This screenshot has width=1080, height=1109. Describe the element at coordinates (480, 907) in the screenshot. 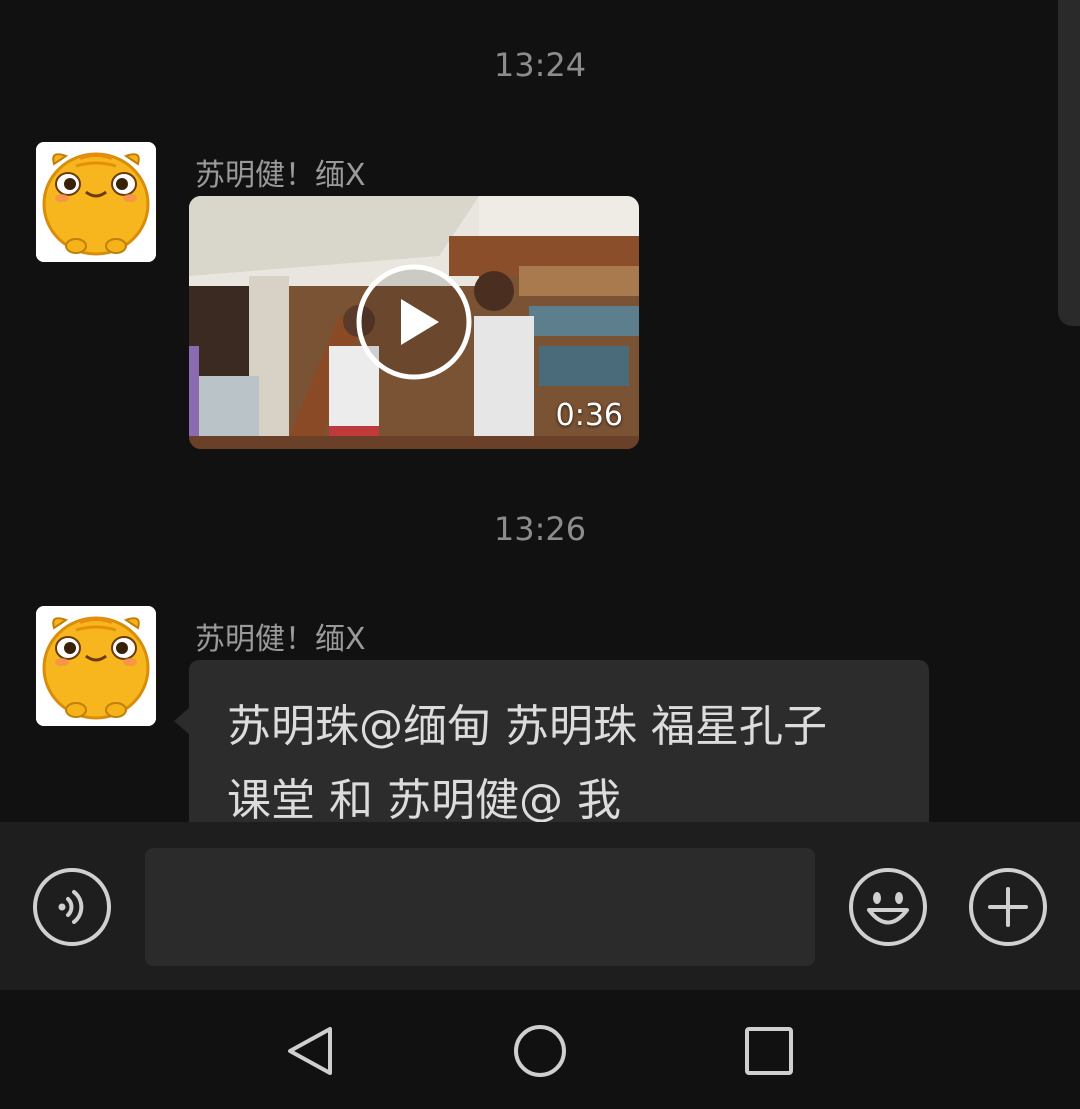

I see `message-input` at that location.